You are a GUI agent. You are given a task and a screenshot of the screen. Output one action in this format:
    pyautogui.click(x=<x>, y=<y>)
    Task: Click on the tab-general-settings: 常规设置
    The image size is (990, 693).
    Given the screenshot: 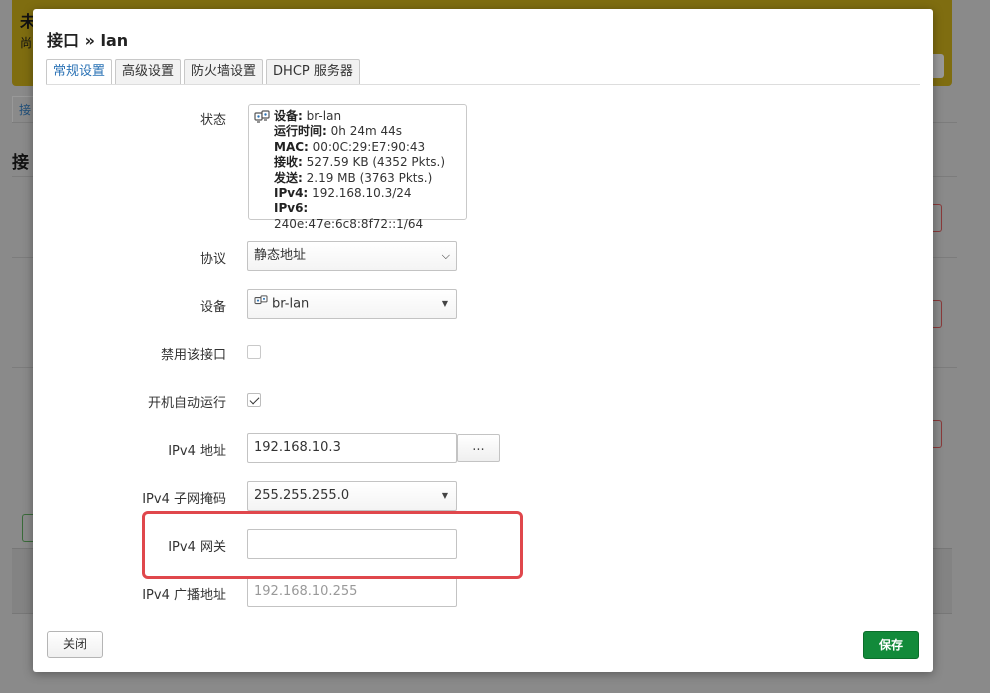 What is the action you would take?
    pyautogui.click(x=79, y=72)
    